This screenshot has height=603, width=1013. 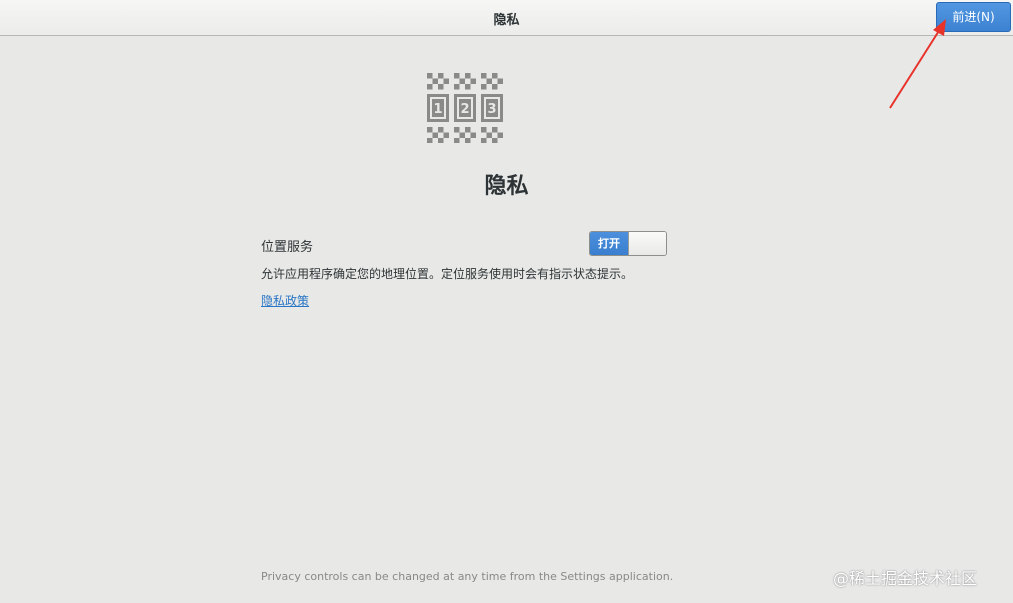 I want to click on annotation-arrow, so click(x=917, y=64).